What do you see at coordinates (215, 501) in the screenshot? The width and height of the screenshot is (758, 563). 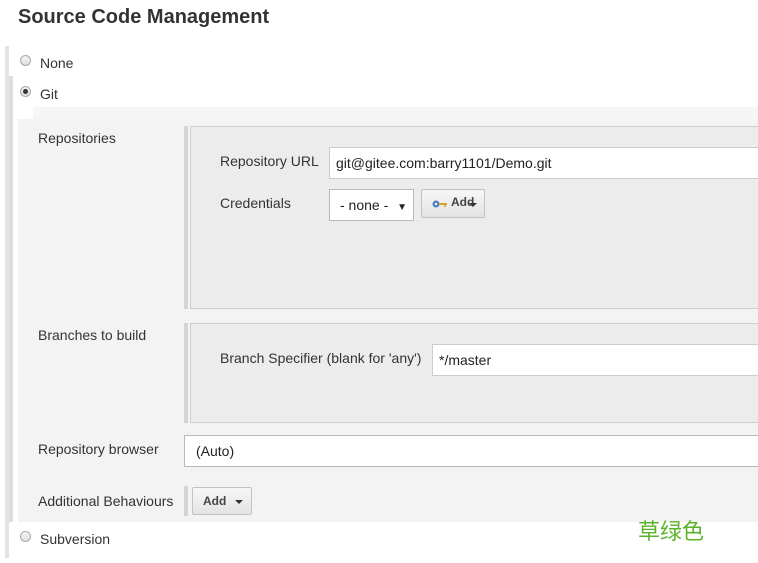 I see `add-behaviour-label: Add` at bounding box center [215, 501].